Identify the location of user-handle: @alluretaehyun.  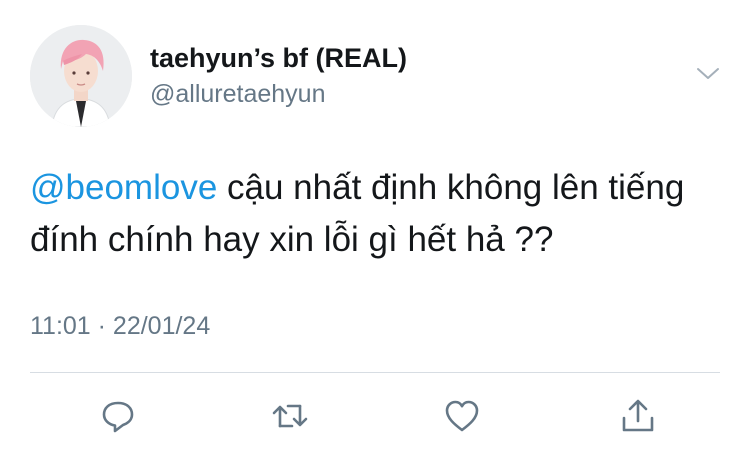
(238, 94).